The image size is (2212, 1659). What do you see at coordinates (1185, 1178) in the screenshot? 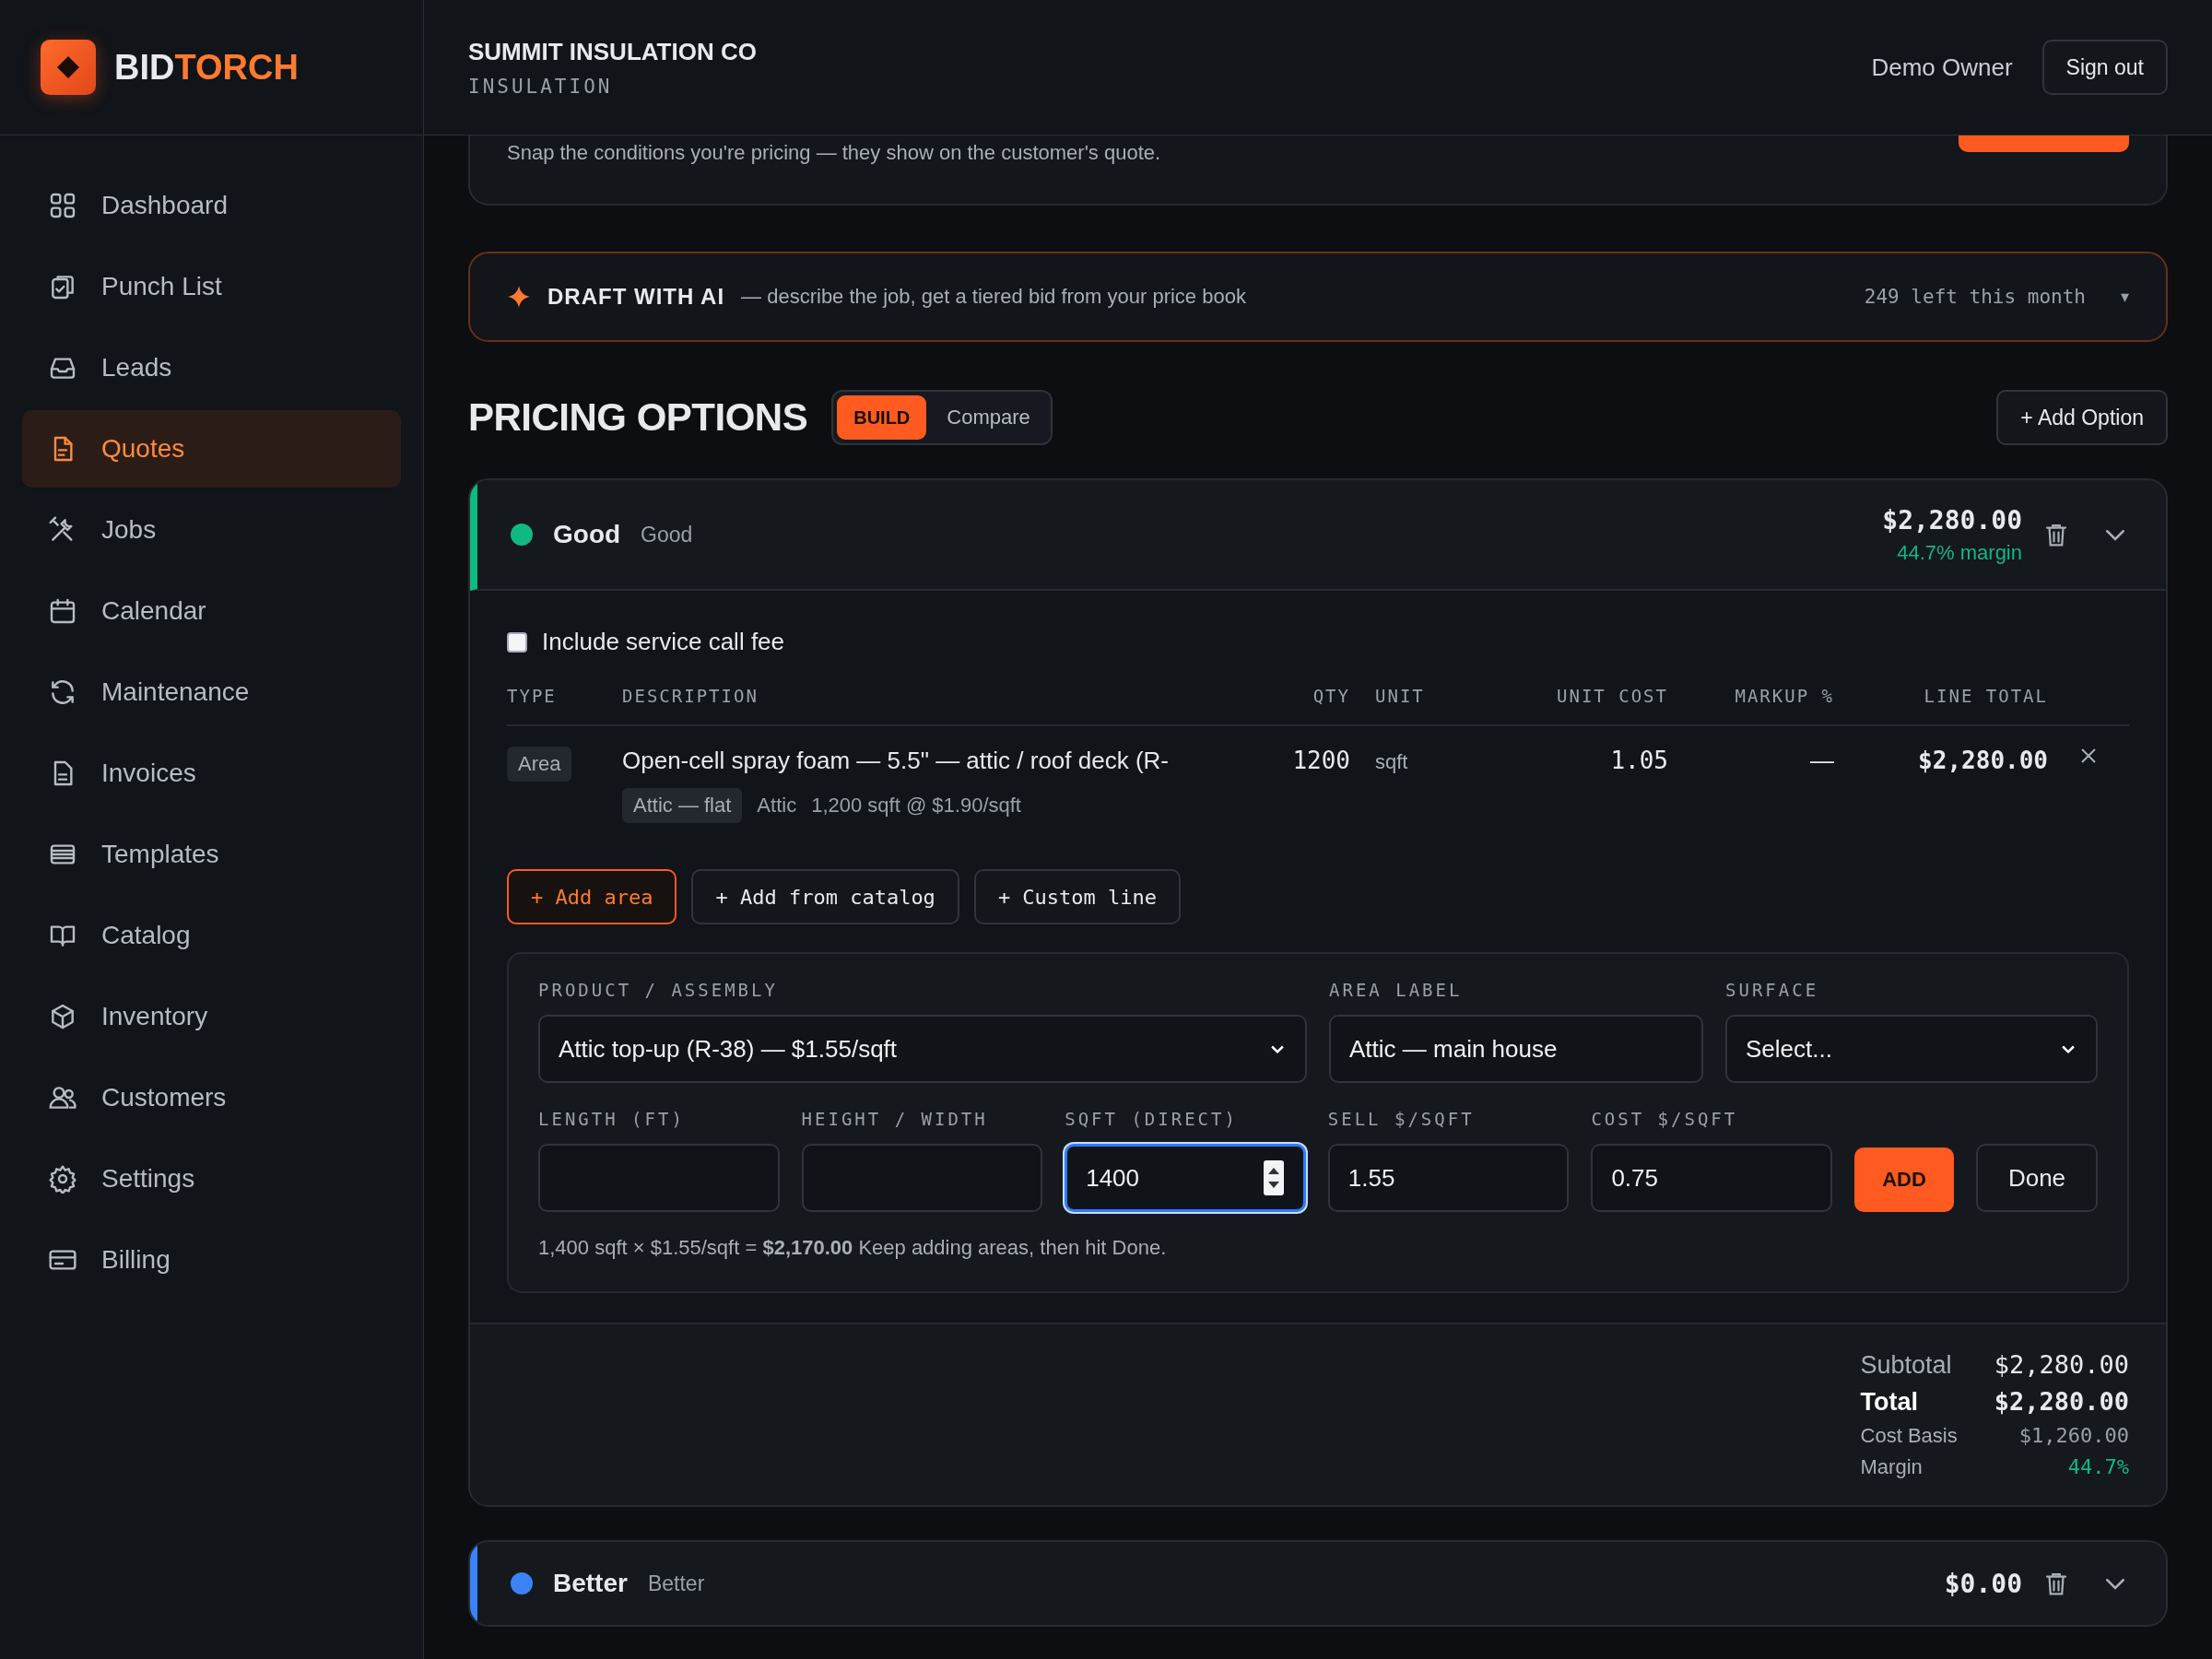
I see `number-field: 1400` at bounding box center [1185, 1178].